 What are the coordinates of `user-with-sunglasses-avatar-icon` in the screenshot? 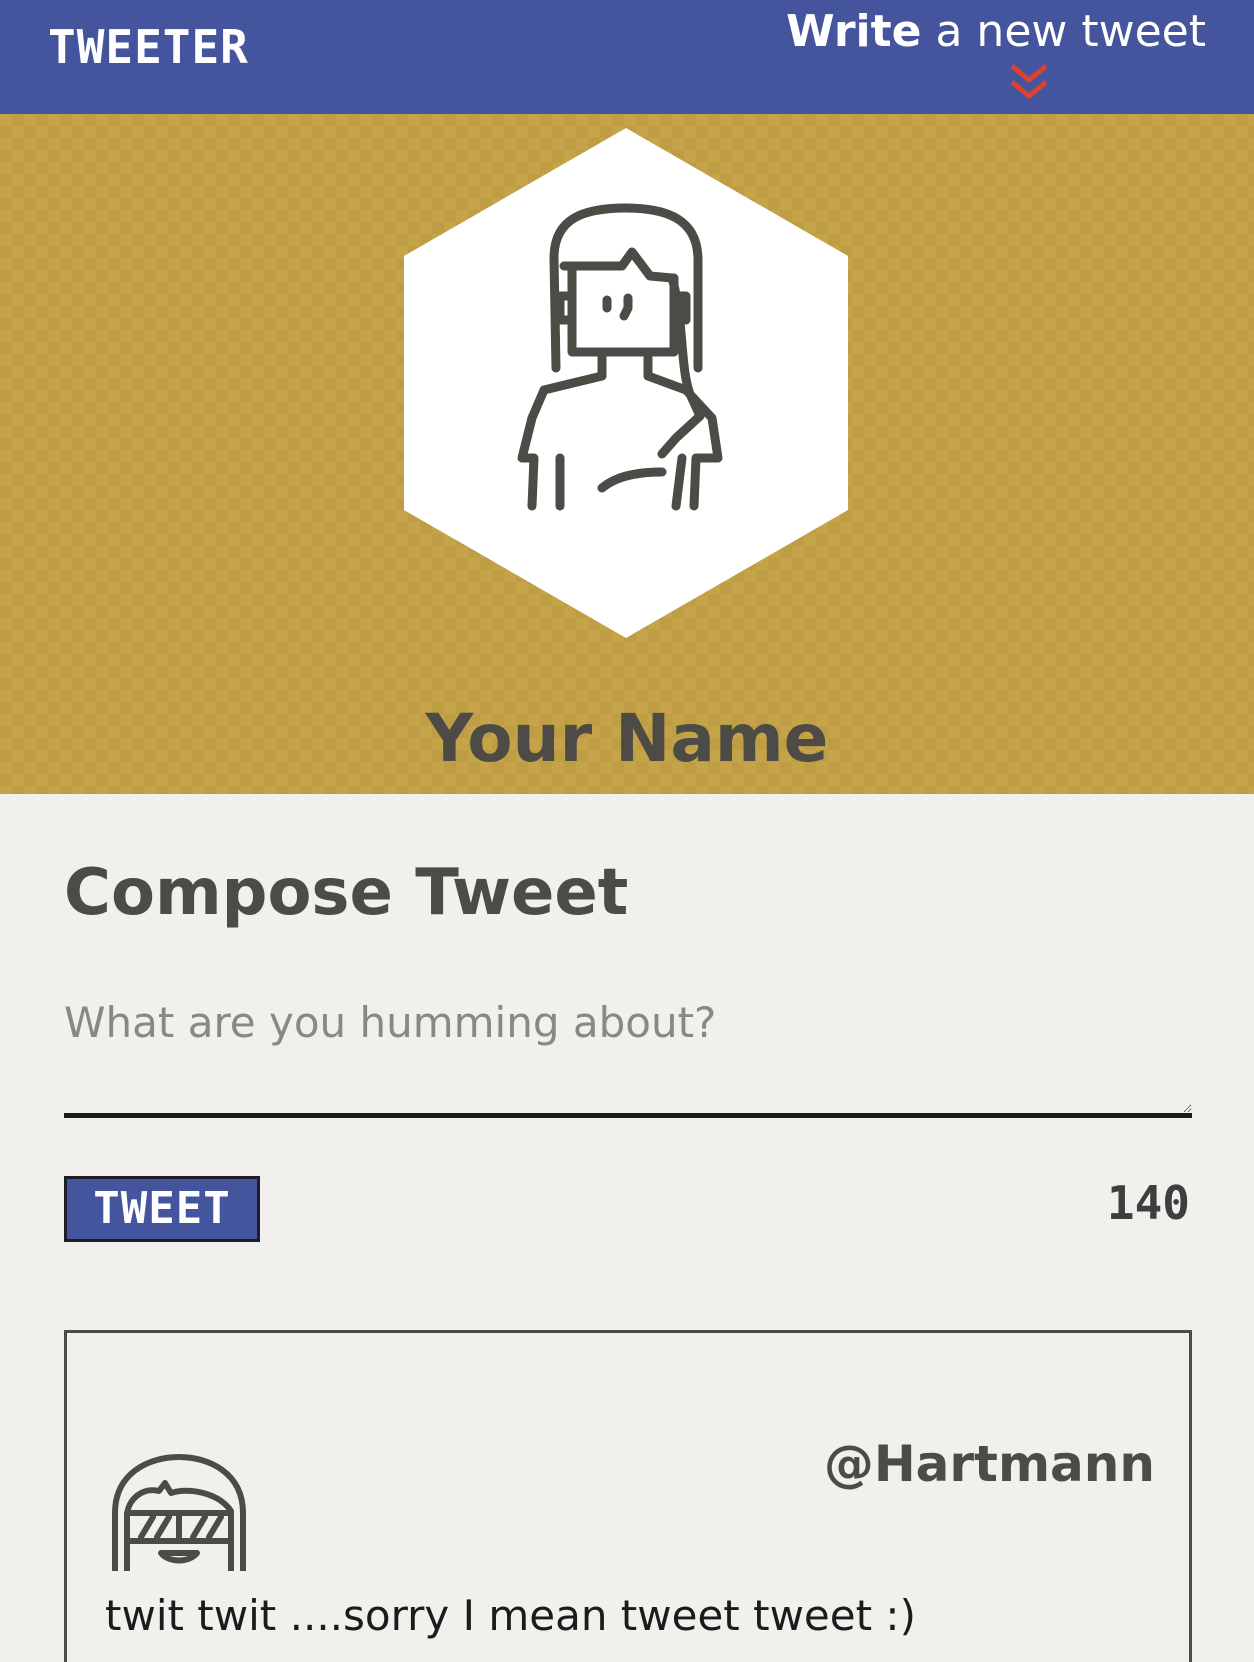 It's located at (179, 1512).